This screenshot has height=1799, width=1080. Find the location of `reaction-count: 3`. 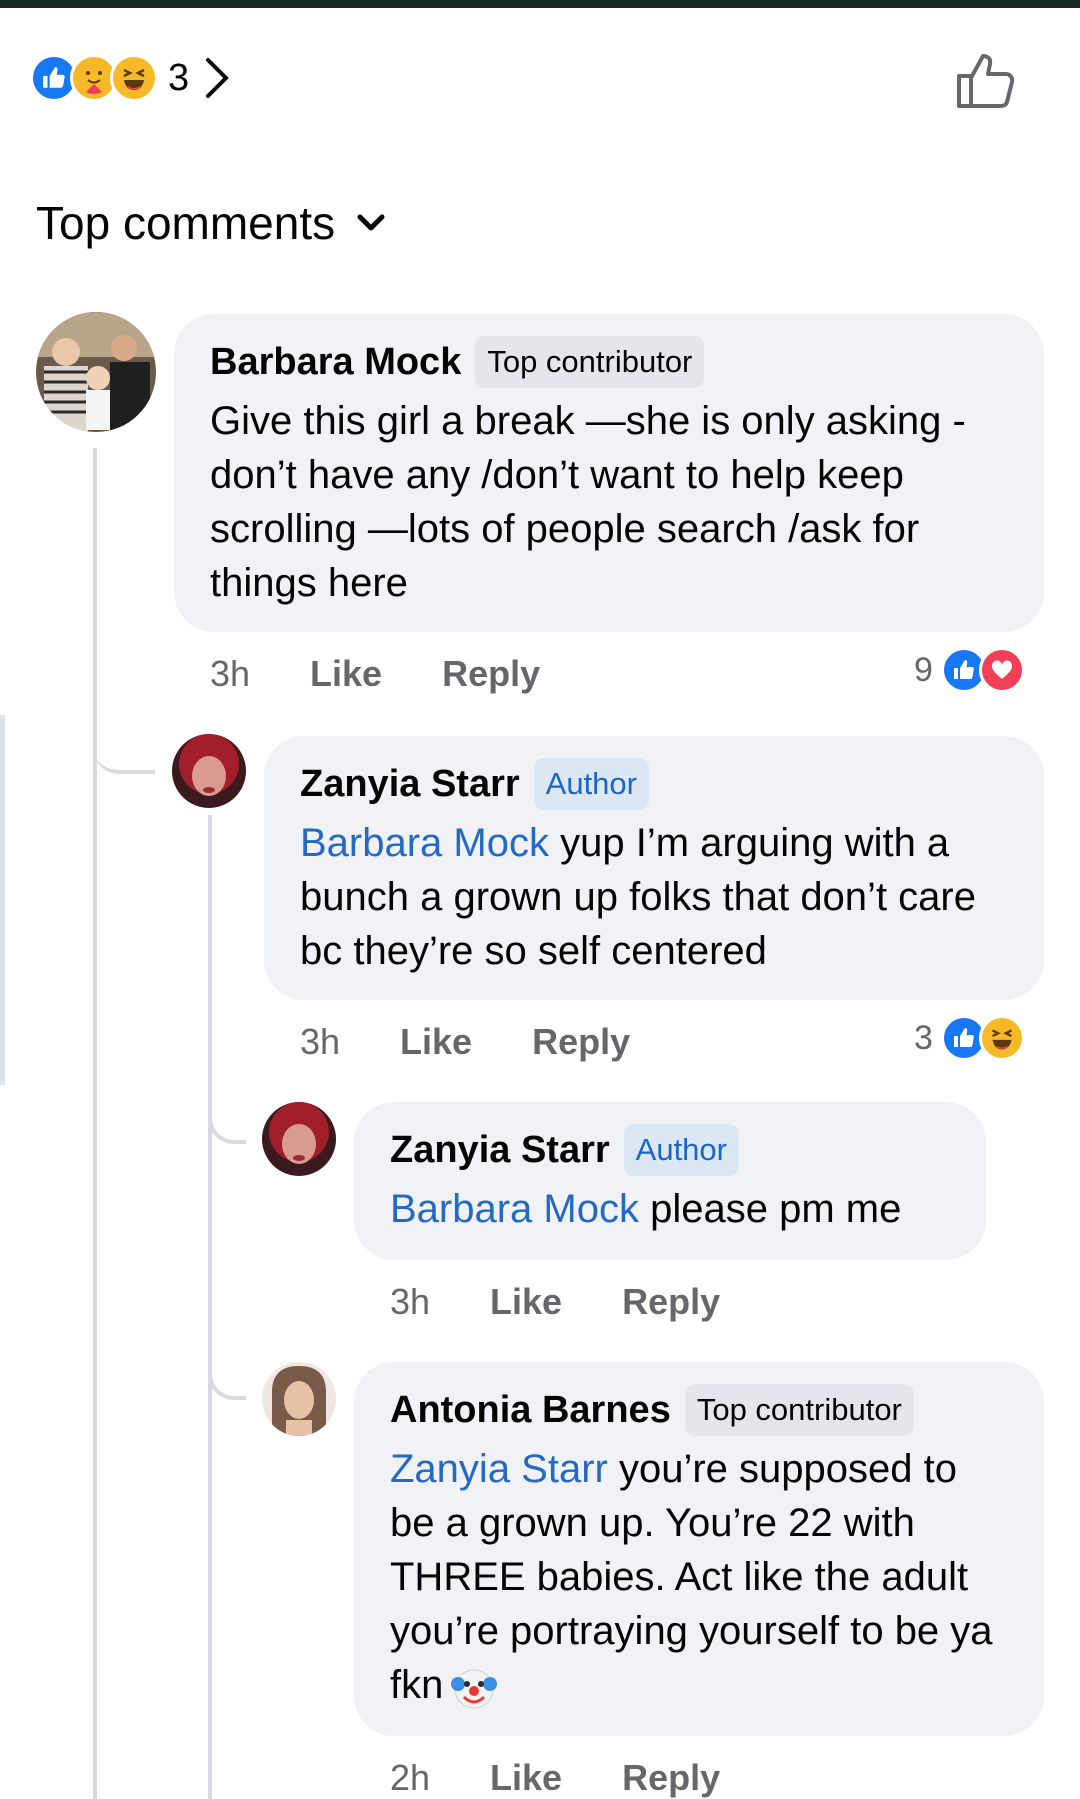

reaction-count: 3 is located at coordinates (179, 77).